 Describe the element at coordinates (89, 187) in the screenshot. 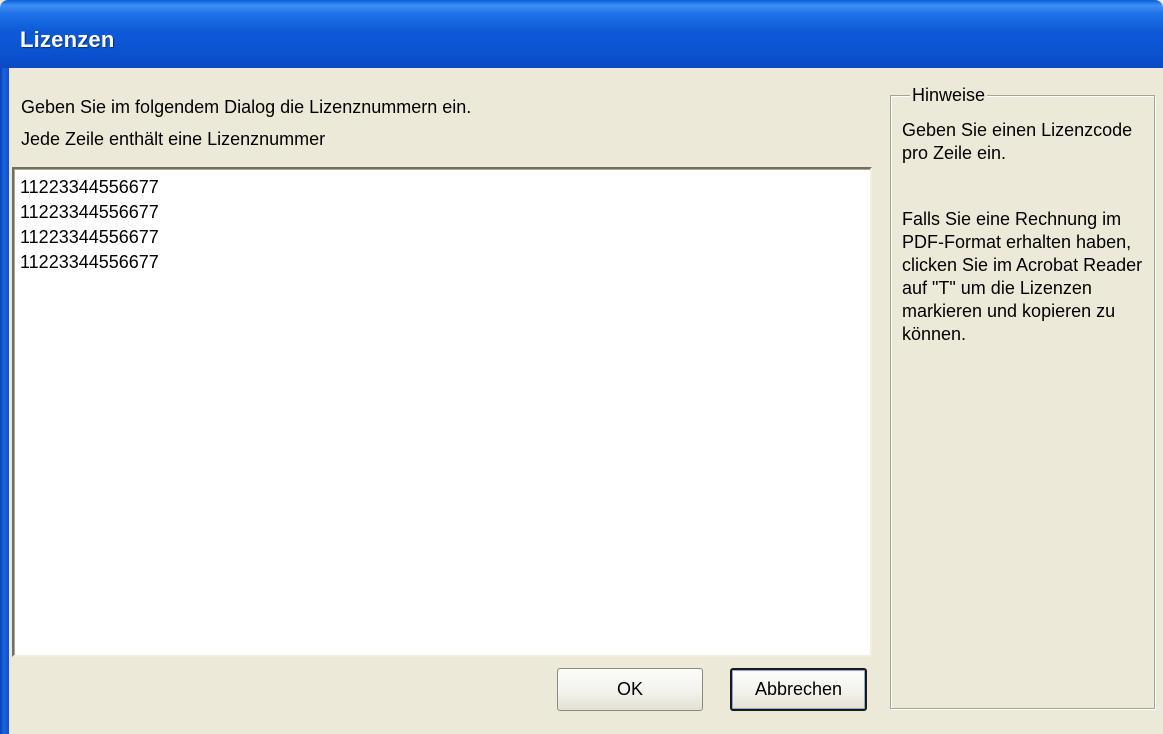

I see `license-line-1: 11223344556677` at that location.